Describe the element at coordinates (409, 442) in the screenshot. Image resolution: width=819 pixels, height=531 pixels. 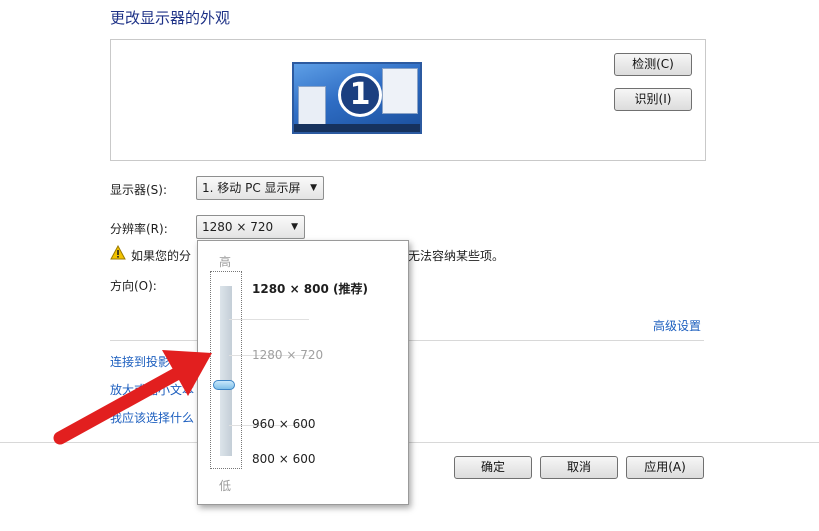
I see `footer-divider` at that location.